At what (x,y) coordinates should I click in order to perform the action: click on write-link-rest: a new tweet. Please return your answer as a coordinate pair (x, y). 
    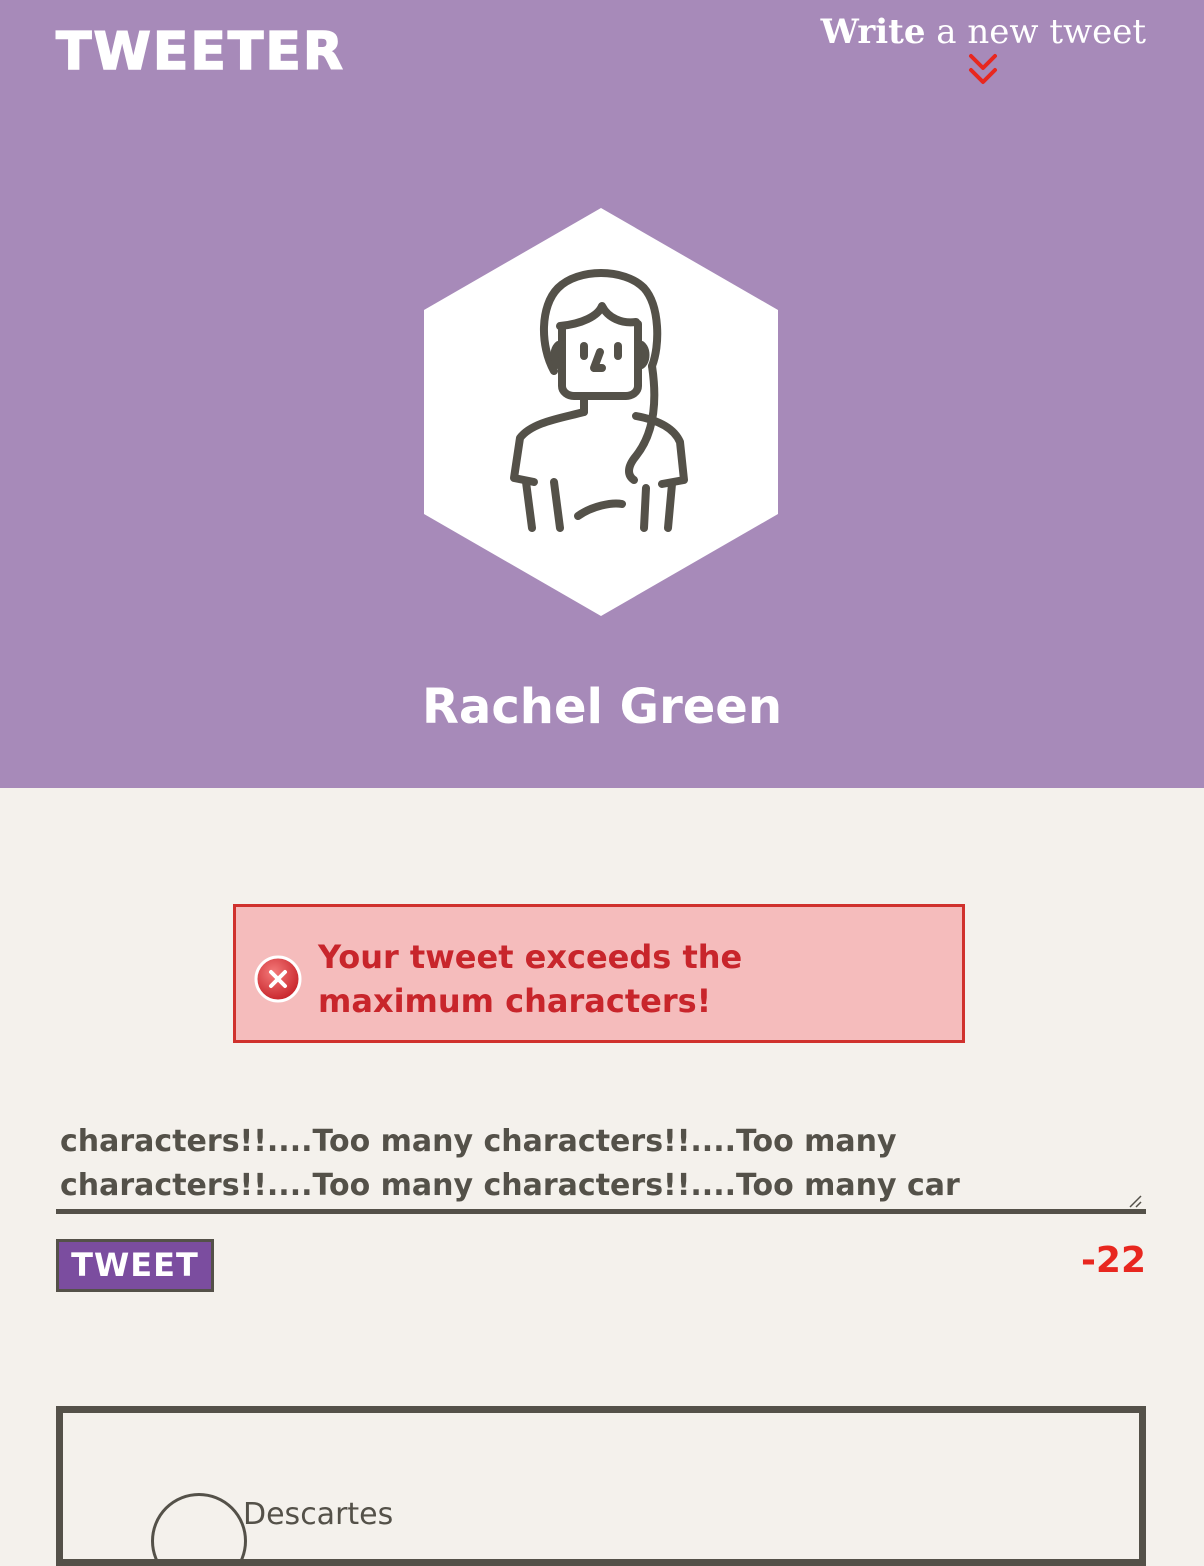
    Looking at the image, I should click on (1035, 32).